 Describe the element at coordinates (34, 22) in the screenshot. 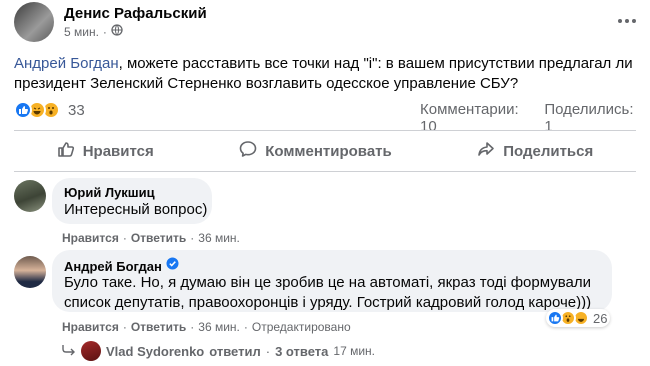

I see `post-author-avatar` at that location.